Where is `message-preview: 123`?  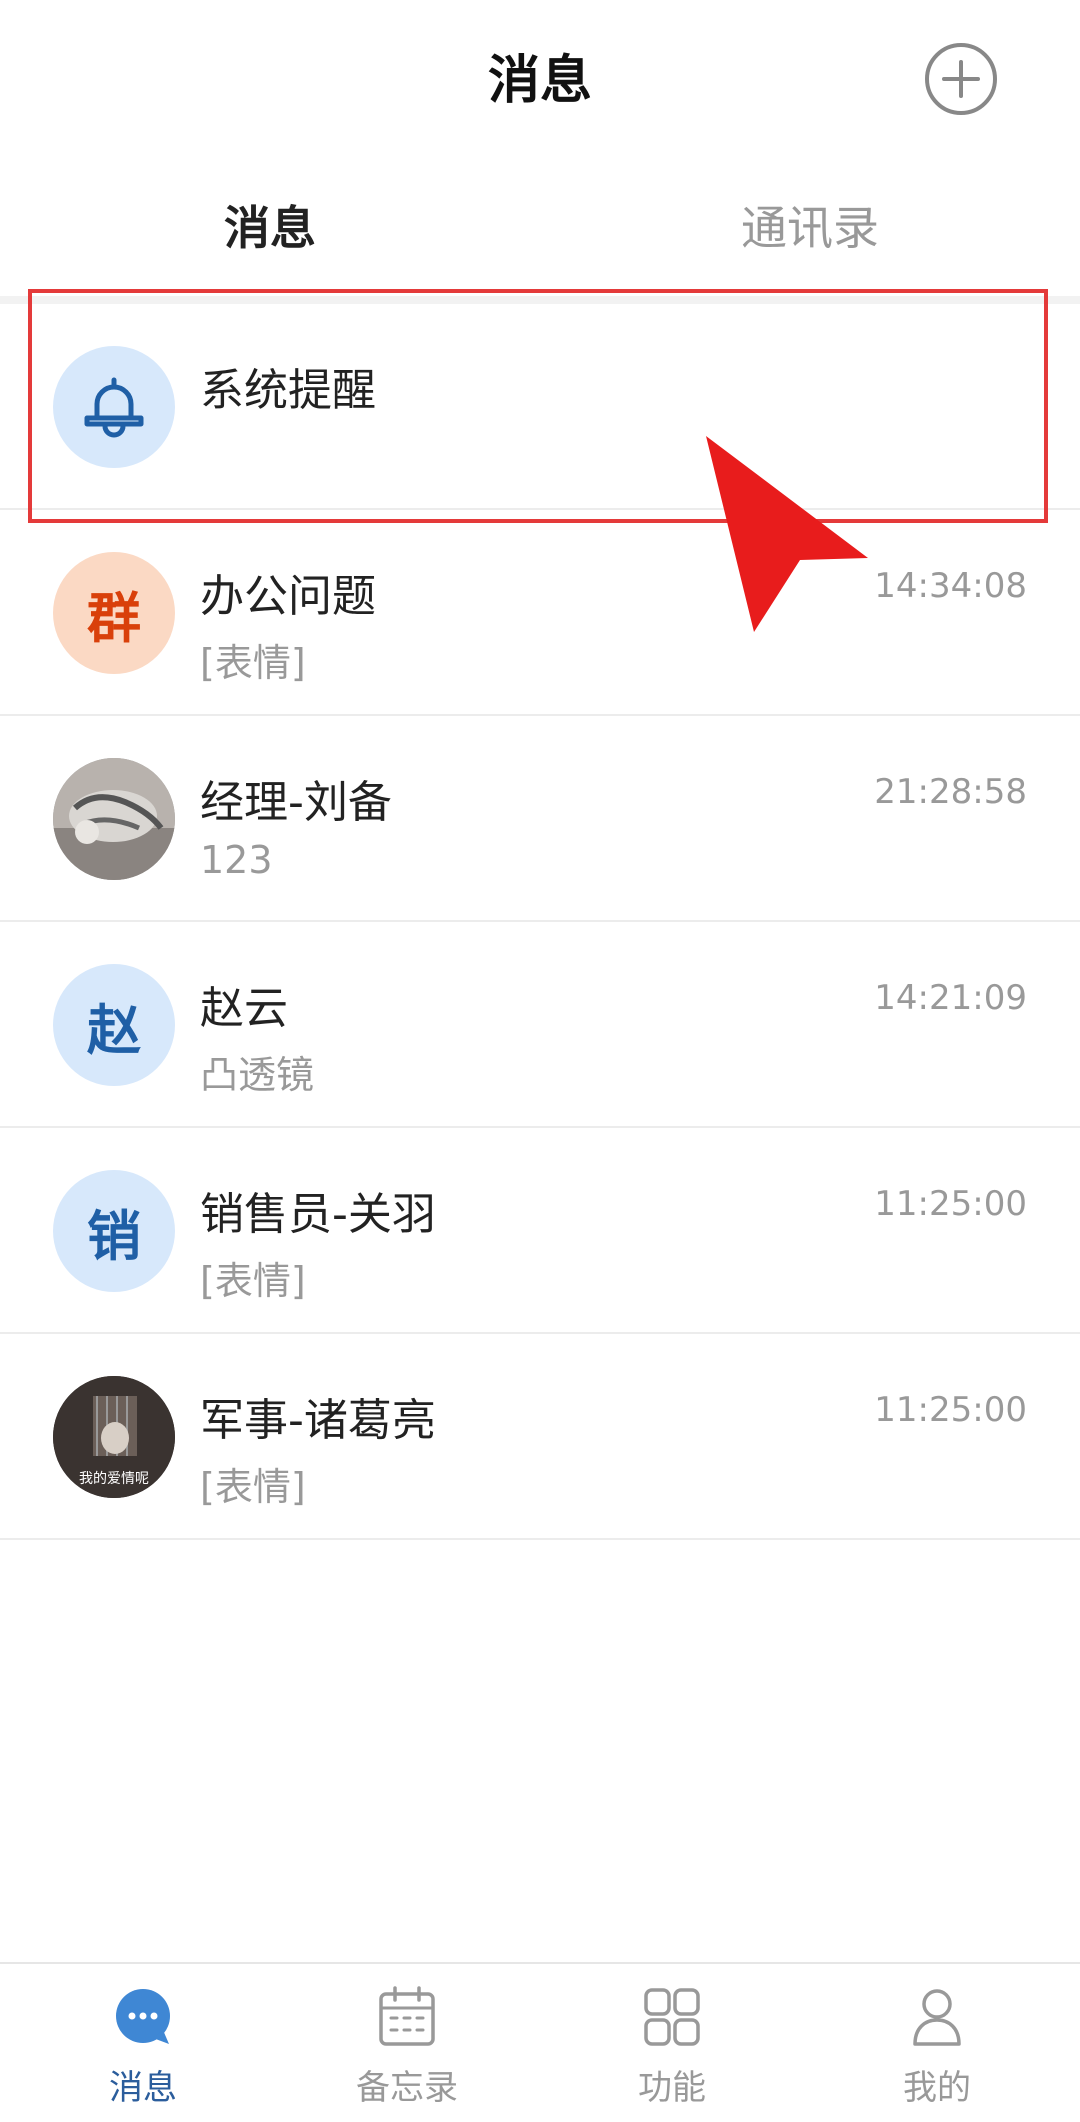
message-preview: 123 is located at coordinates (236, 860).